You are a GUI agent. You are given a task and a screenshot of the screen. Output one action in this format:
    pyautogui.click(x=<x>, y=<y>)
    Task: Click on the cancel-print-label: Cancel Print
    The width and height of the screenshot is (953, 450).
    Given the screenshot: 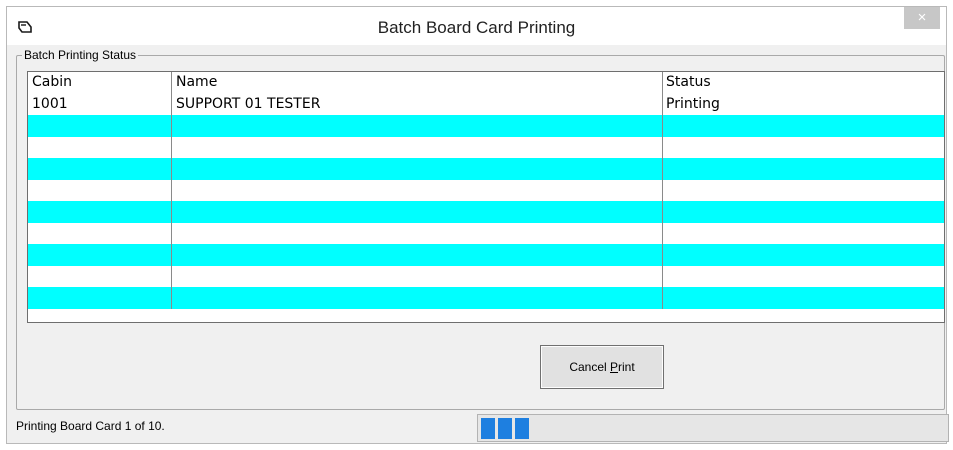 What is the action you would take?
    pyautogui.click(x=602, y=367)
    